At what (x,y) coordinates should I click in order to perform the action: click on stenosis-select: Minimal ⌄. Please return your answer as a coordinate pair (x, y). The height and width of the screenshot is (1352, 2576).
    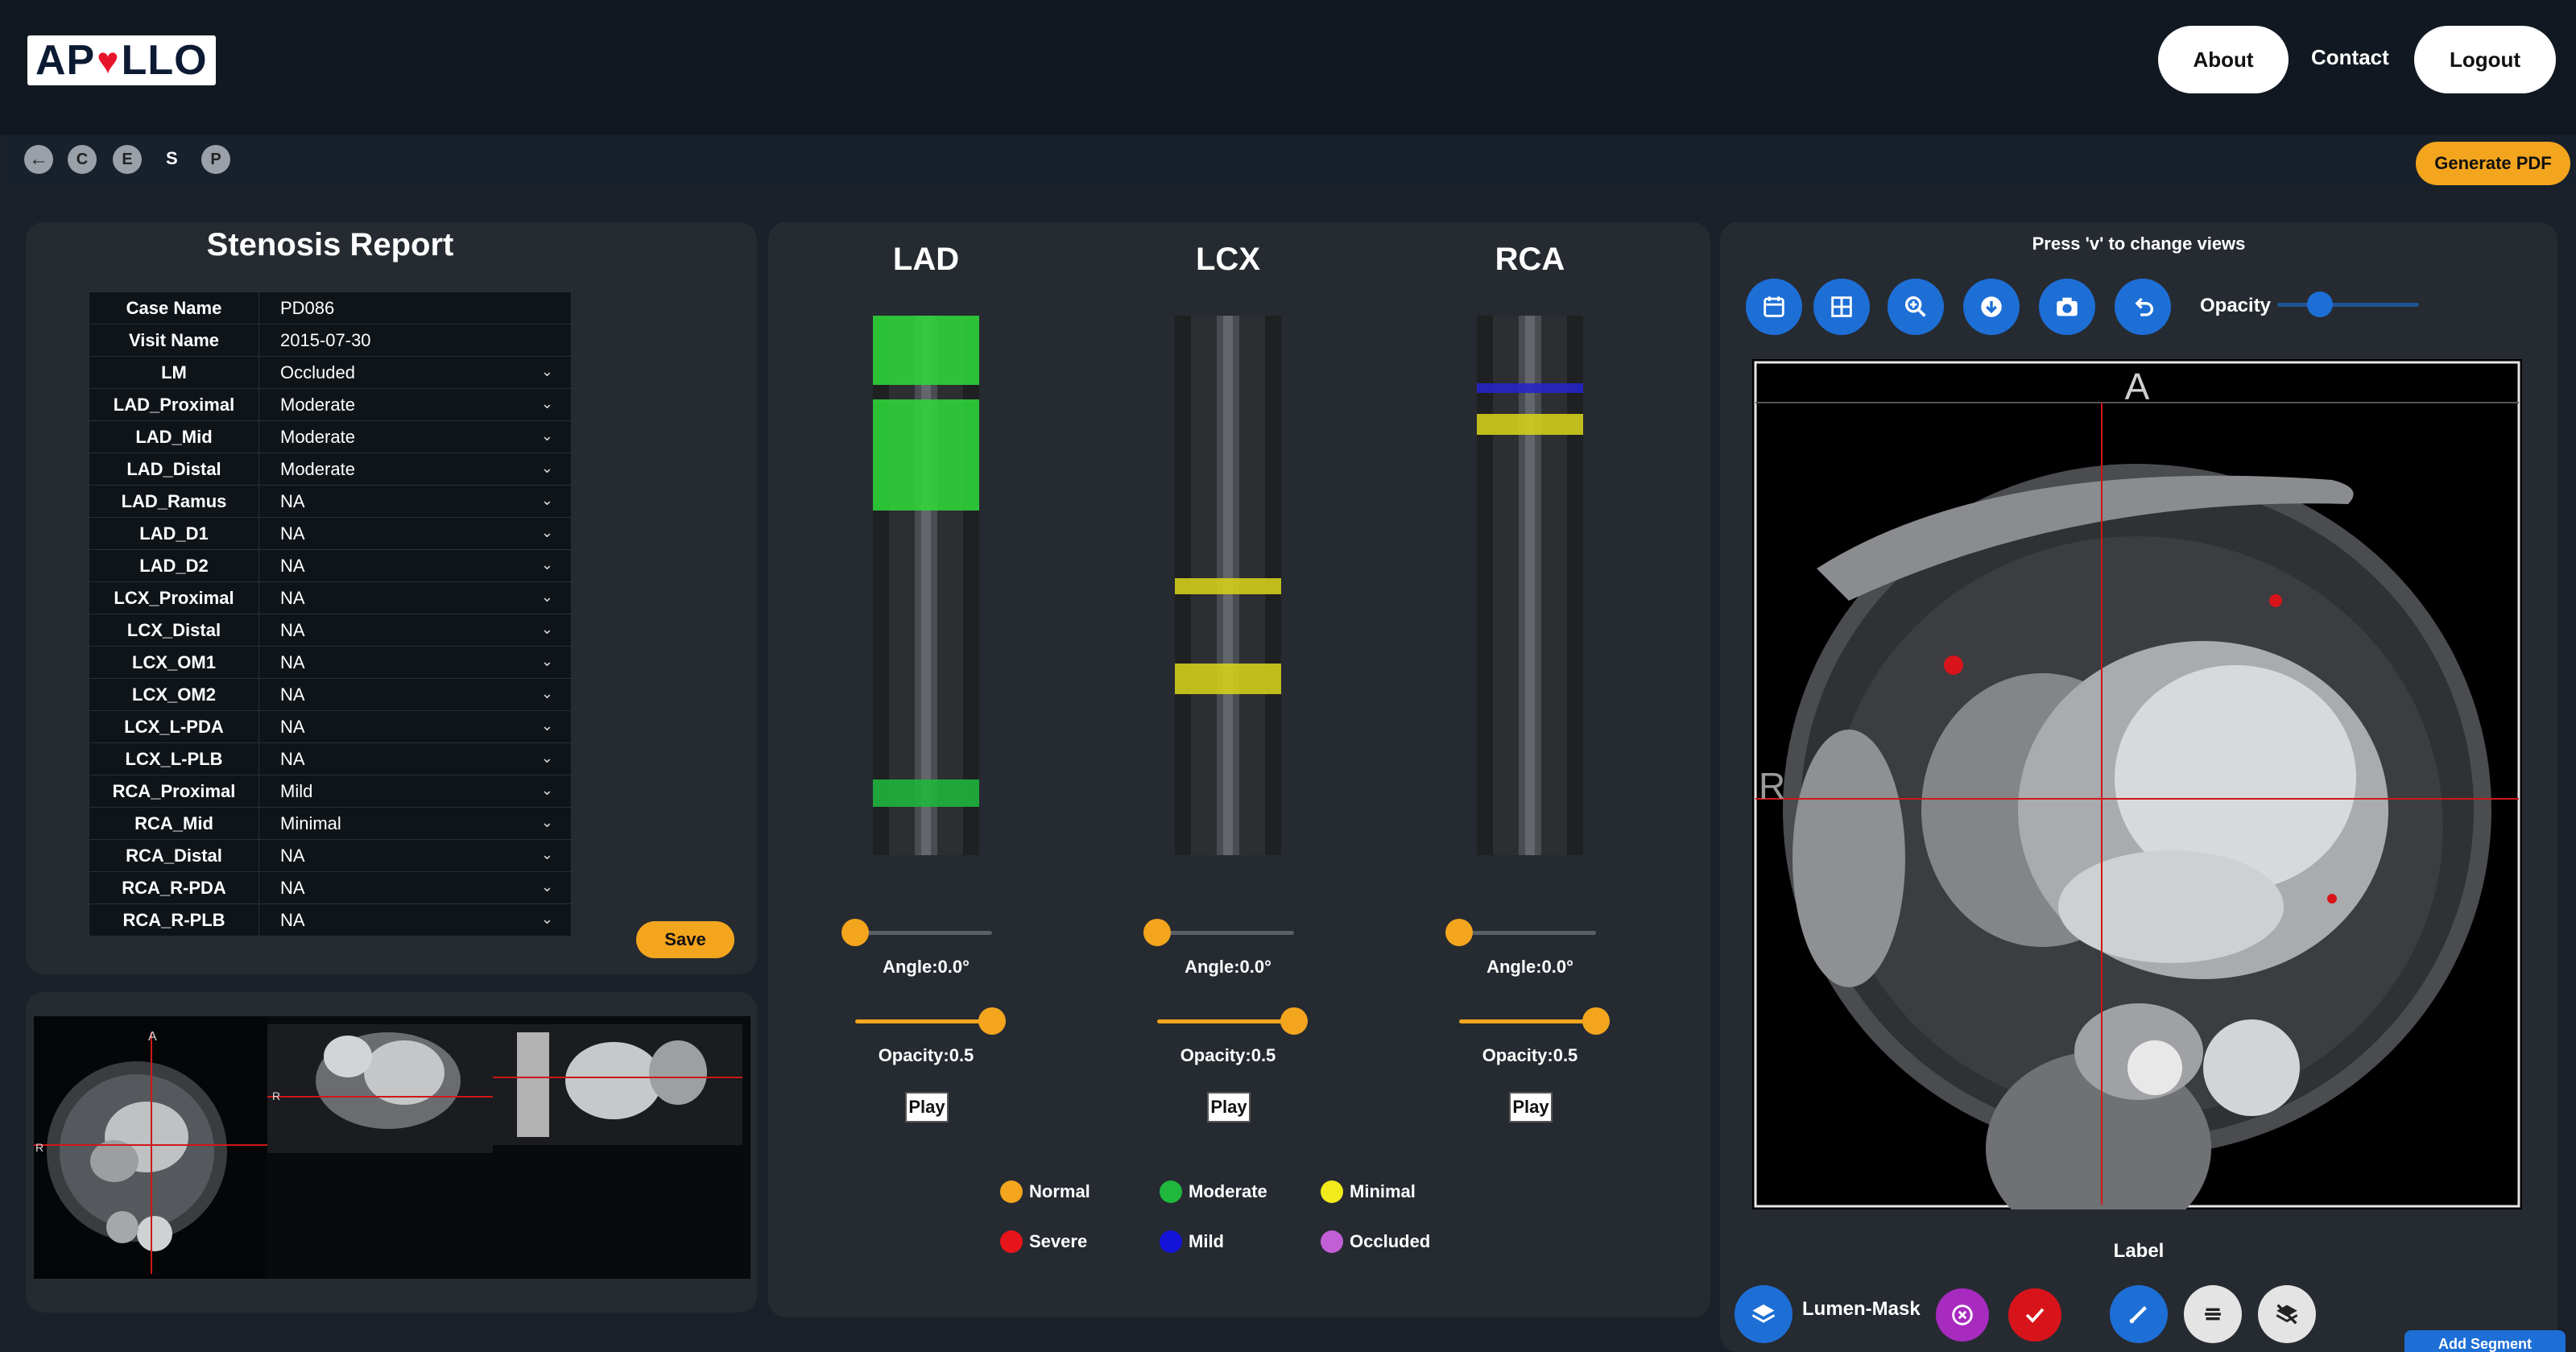
    Looking at the image, I should click on (415, 824).